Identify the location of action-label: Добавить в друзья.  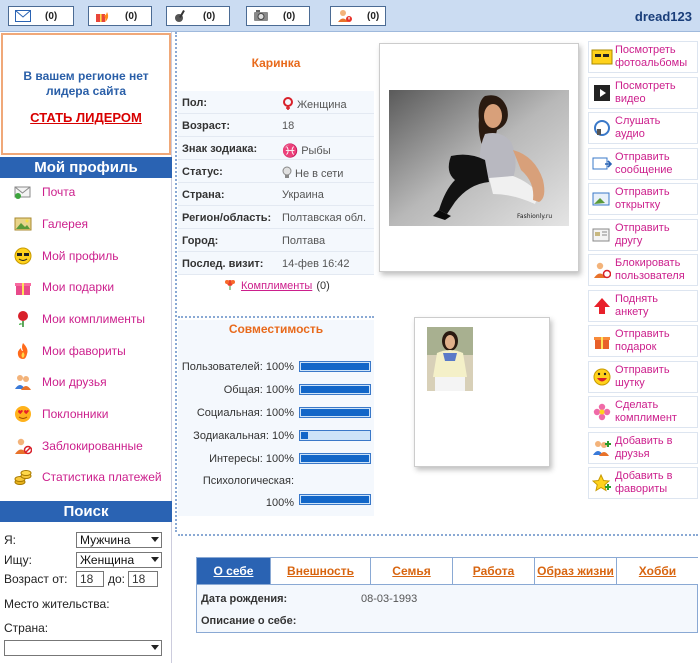
(644, 448).